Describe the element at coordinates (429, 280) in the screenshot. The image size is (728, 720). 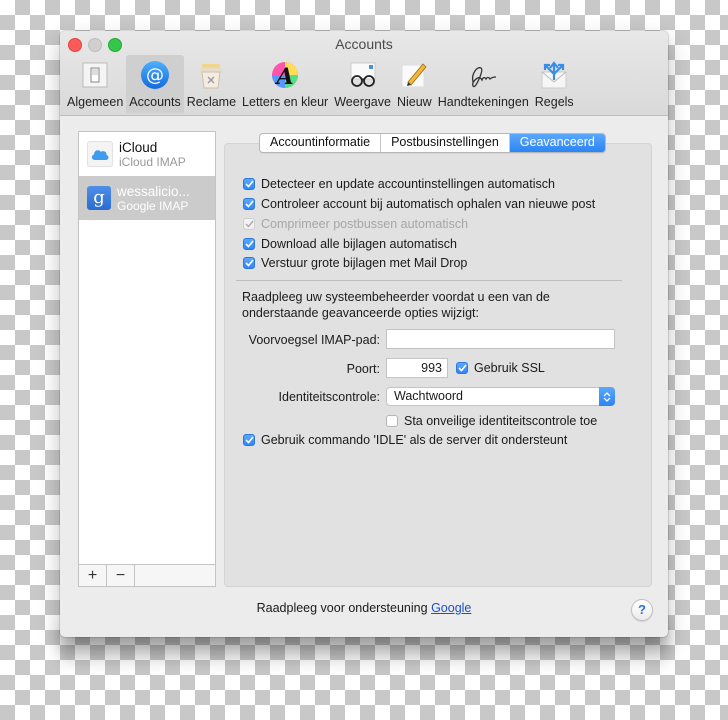
I see `divider` at that location.